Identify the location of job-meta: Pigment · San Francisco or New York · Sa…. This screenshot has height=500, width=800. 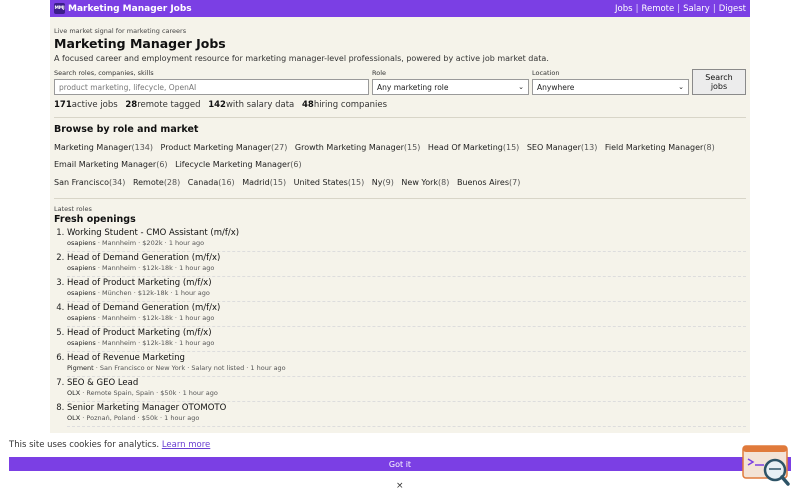
(176, 368).